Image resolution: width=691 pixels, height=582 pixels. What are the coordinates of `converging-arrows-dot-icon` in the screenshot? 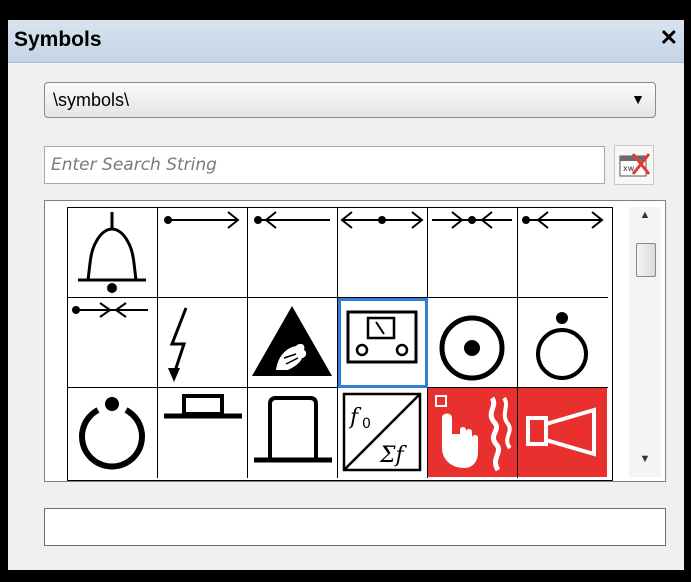 It's located at (472, 220).